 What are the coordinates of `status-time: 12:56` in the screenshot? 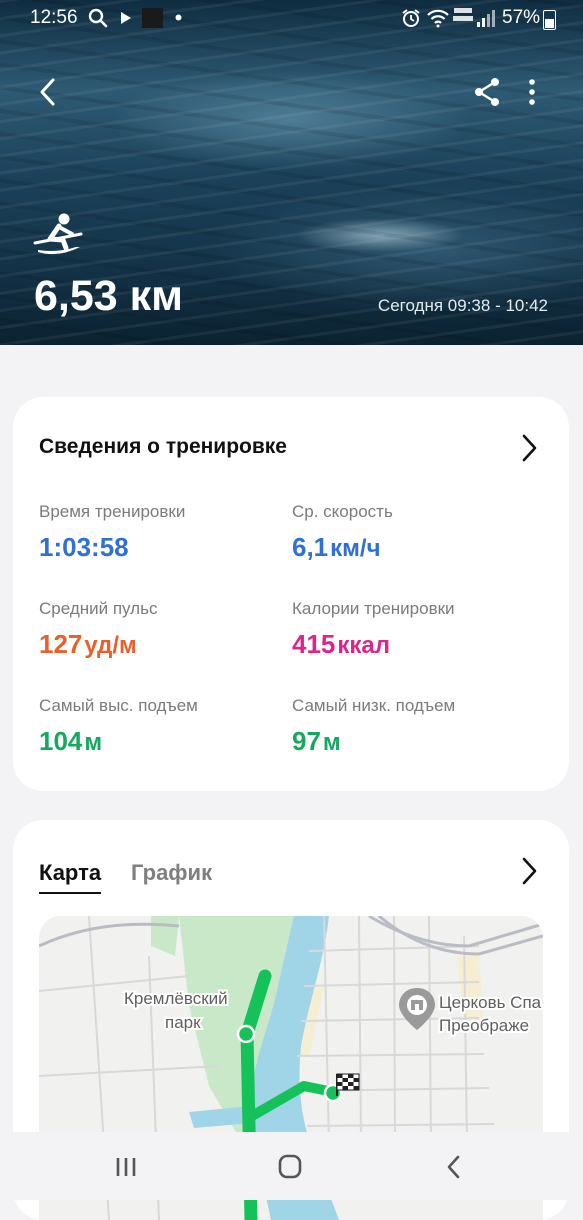 It's located at (54, 17).